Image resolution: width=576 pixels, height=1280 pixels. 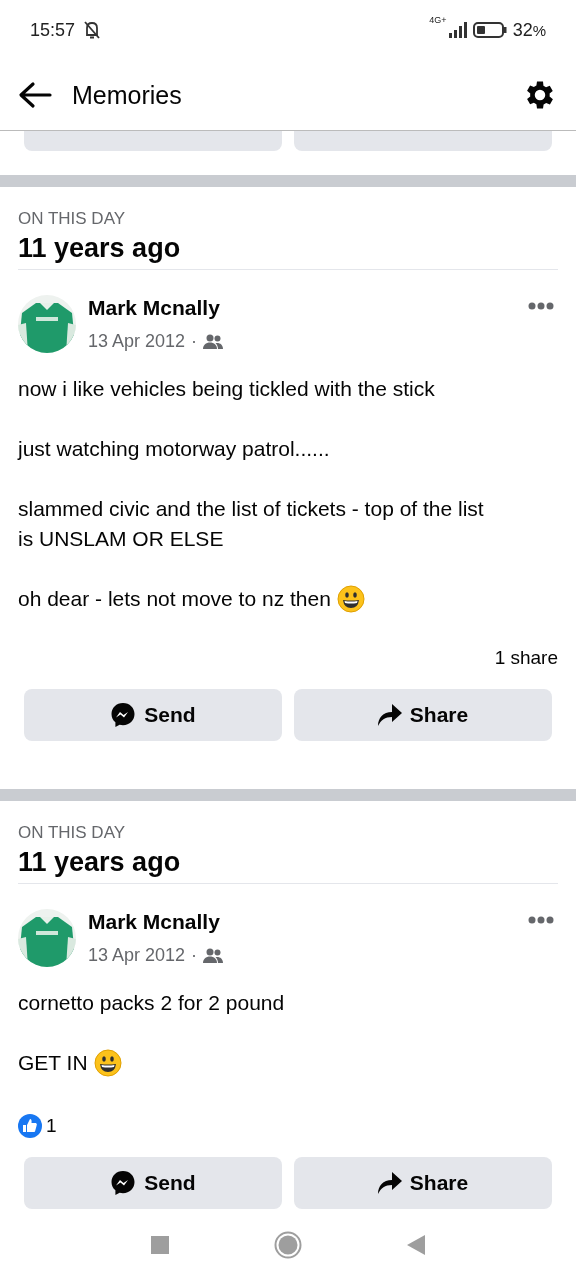 I want to click on post-text: GET IN, so click(x=53, y=1063).